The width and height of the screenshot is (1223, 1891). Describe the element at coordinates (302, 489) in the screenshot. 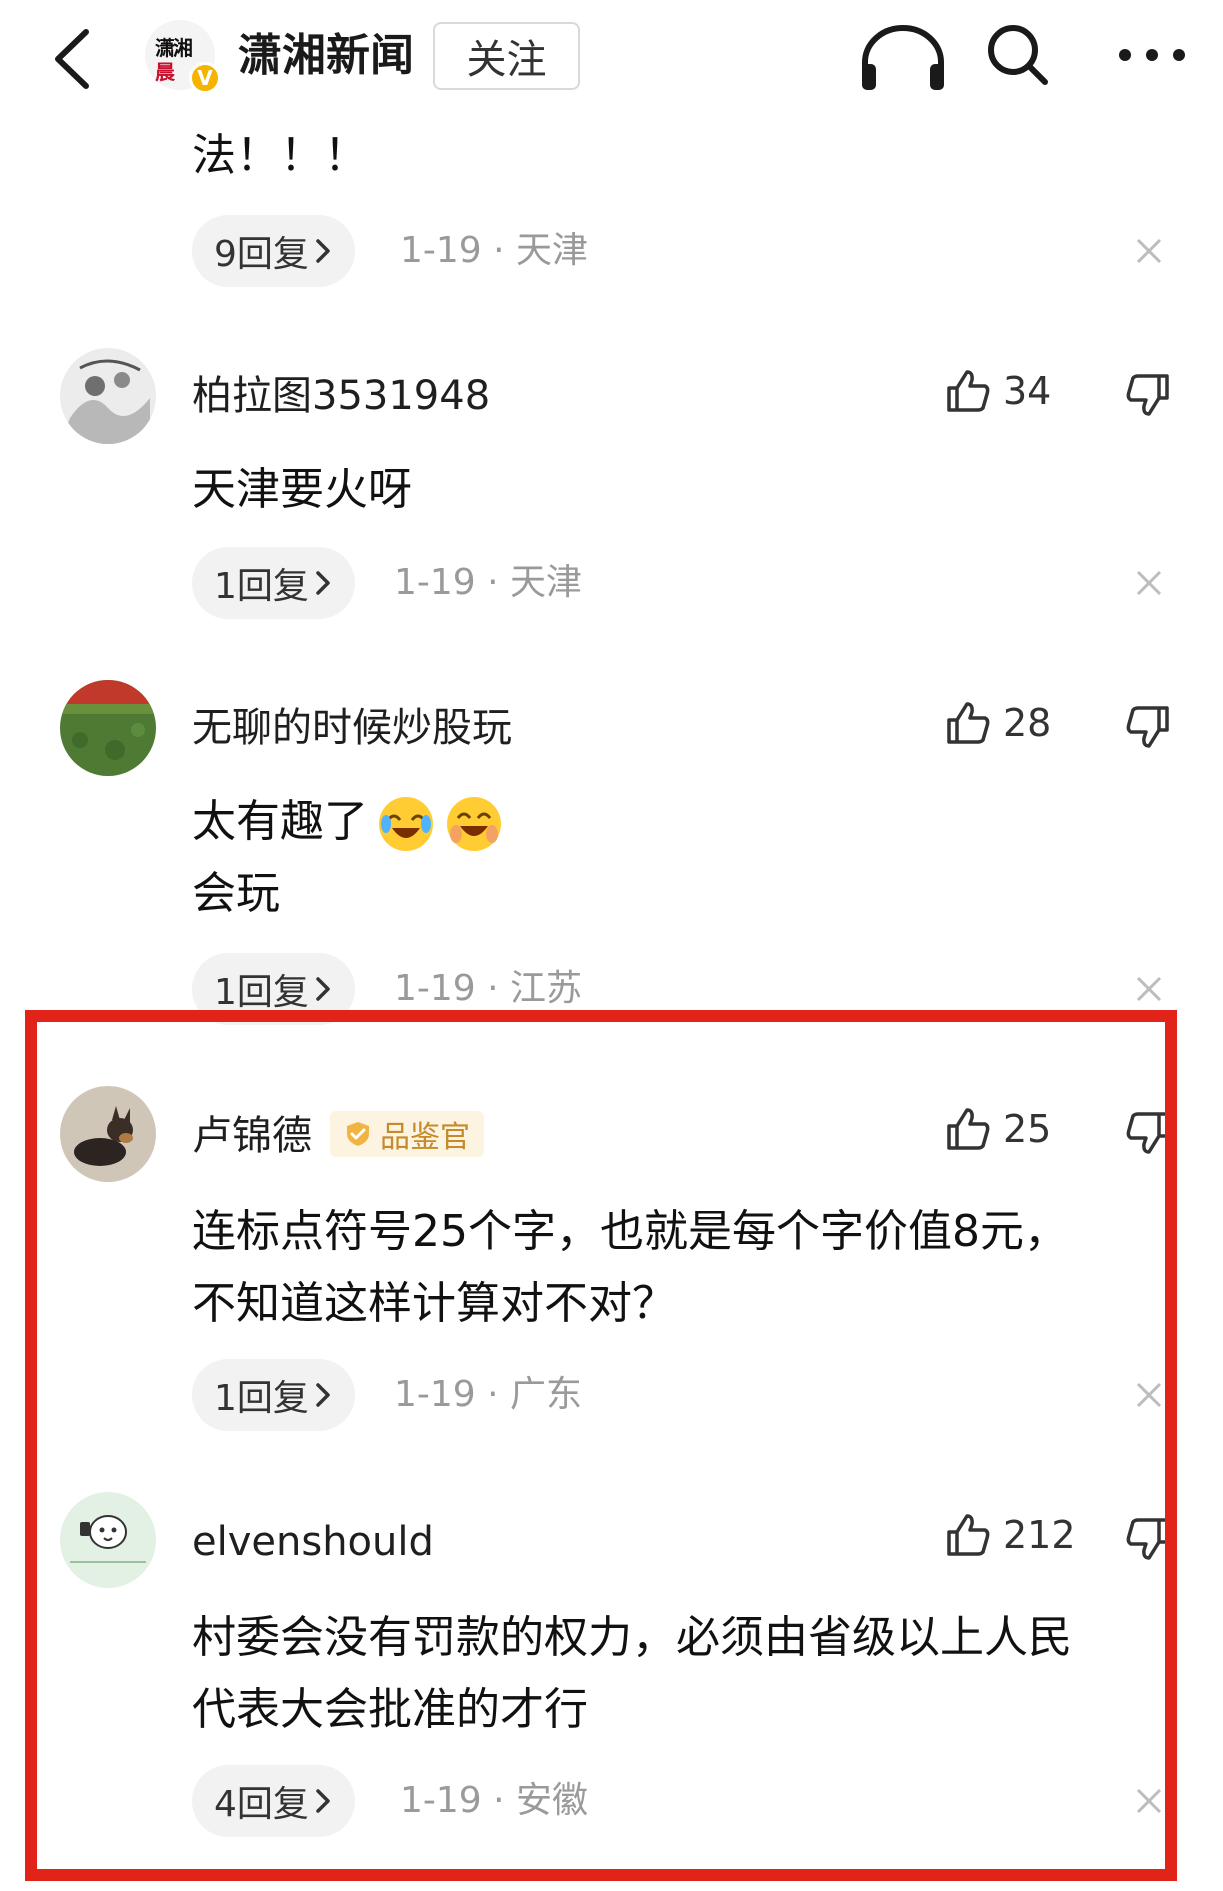

I see `comment-text: 天津要火呀` at that location.